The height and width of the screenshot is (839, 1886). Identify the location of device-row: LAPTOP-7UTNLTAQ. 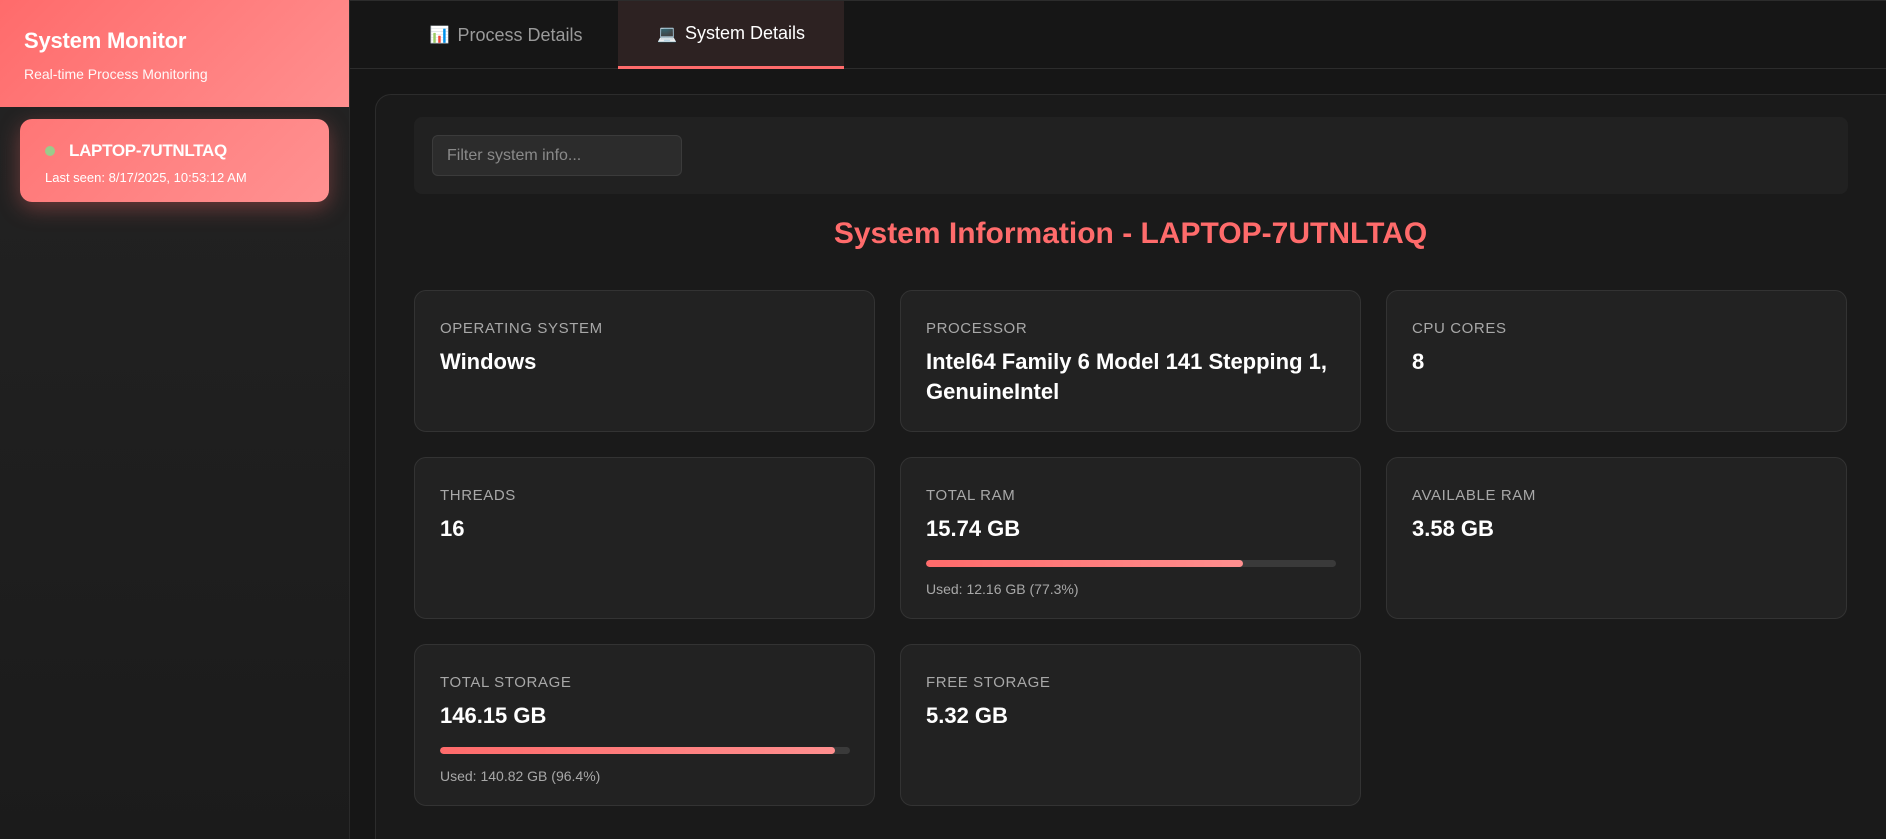
(187, 151).